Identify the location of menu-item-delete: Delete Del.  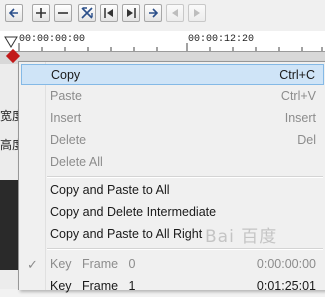
(172, 140).